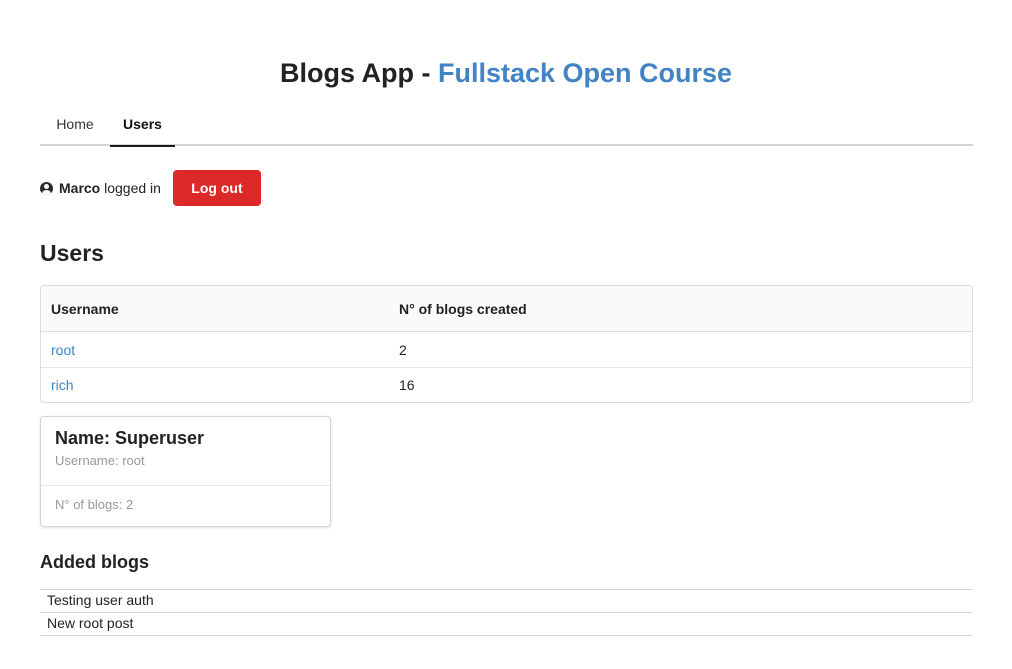 The height and width of the screenshot is (669, 1012). I want to click on logged-user-name: Marco, so click(80, 188).